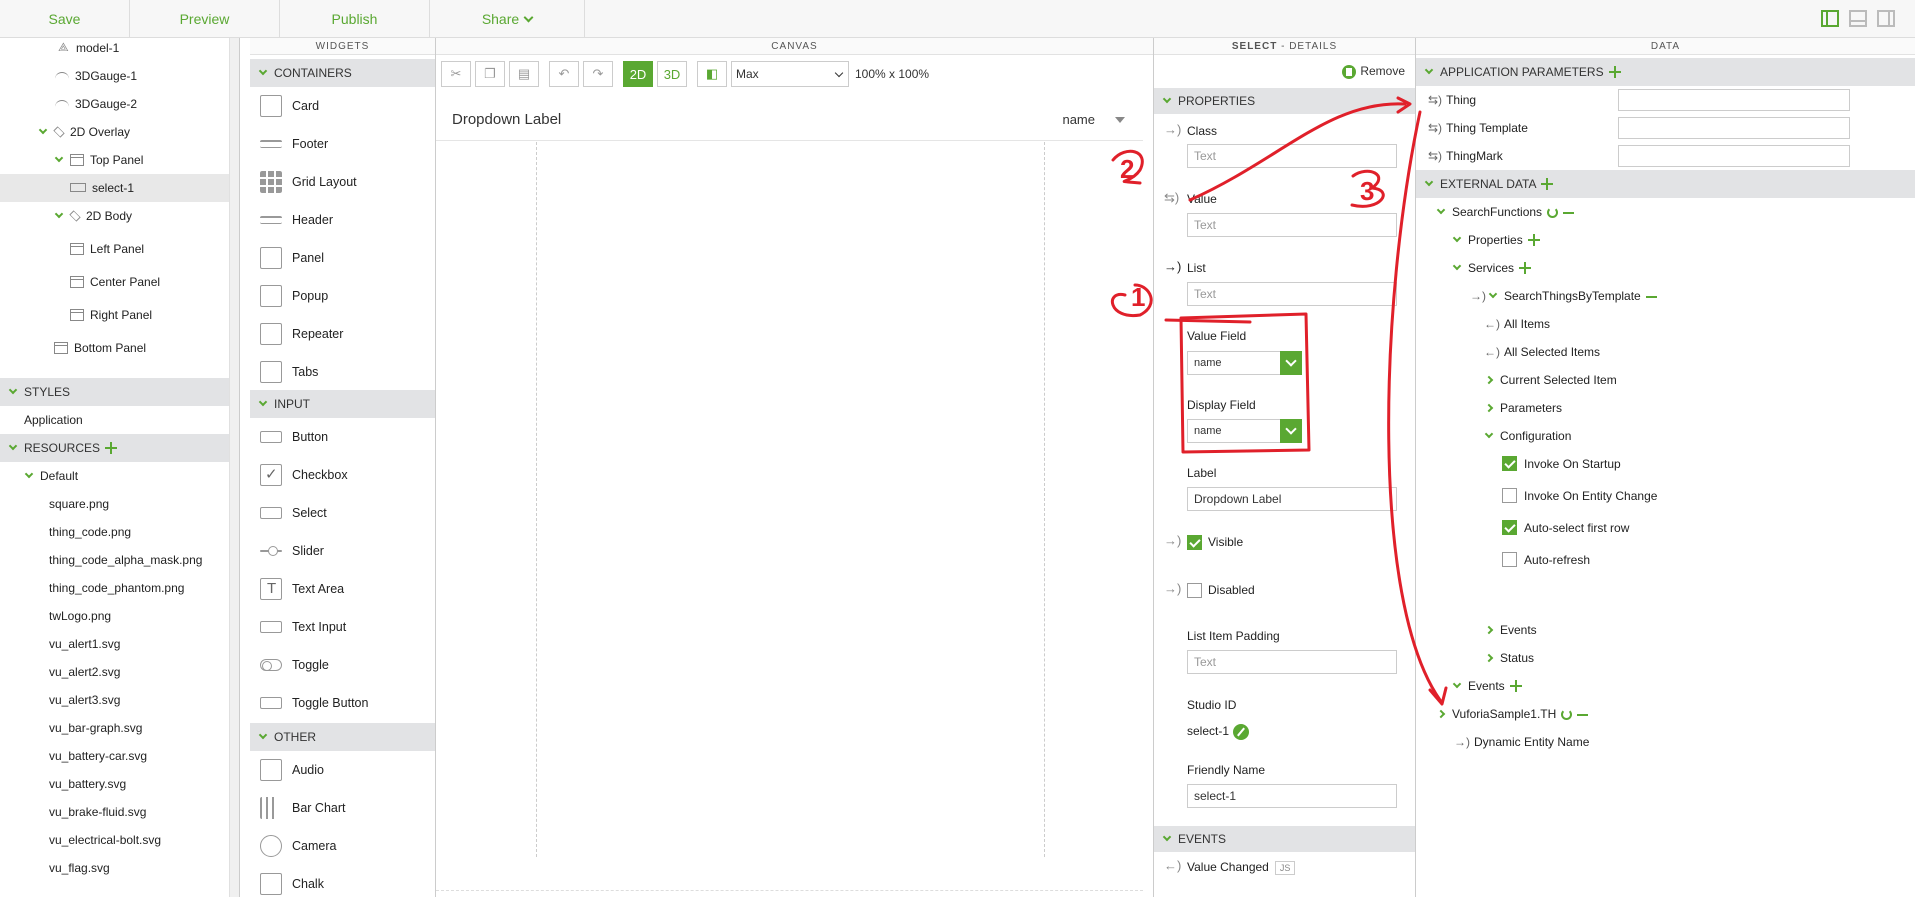 The width and height of the screenshot is (1915, 897). What do you see at coordinates (638, 74) in the screenshot?
I see `mode-2d-button: 2D` at bounding box center [638, 74].